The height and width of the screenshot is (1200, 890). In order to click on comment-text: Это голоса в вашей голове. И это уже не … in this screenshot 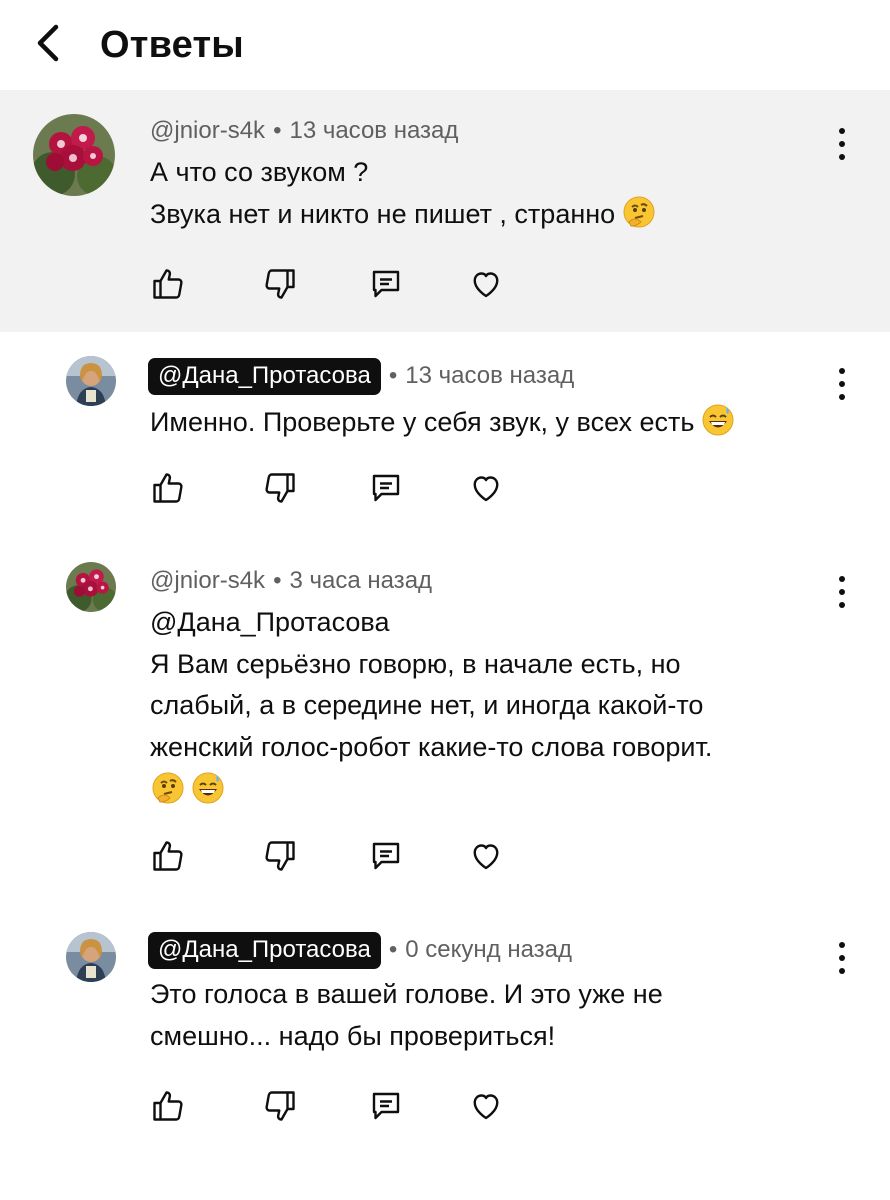, I will do `click(490, 1015)`.